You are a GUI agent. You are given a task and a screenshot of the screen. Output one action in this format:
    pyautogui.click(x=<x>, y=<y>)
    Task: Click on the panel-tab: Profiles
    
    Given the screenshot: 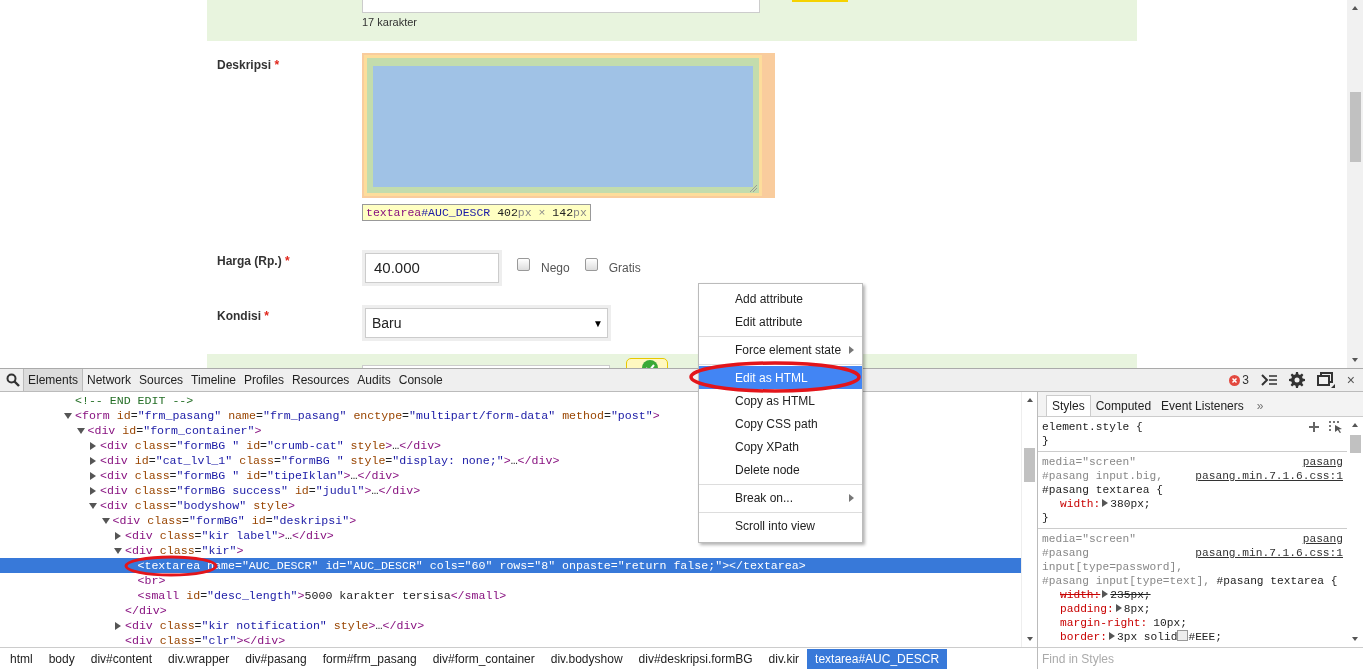 What is the action you would take?
    pyautogui.click(x=264, y=380)
    